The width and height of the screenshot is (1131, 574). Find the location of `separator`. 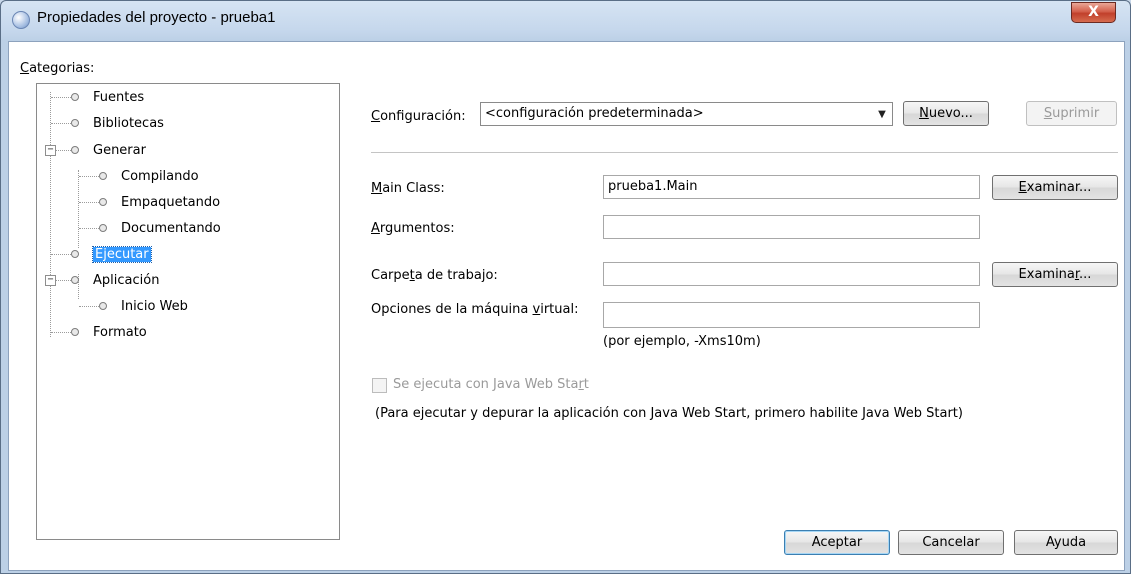

separator is located at coordinates (744, 152).